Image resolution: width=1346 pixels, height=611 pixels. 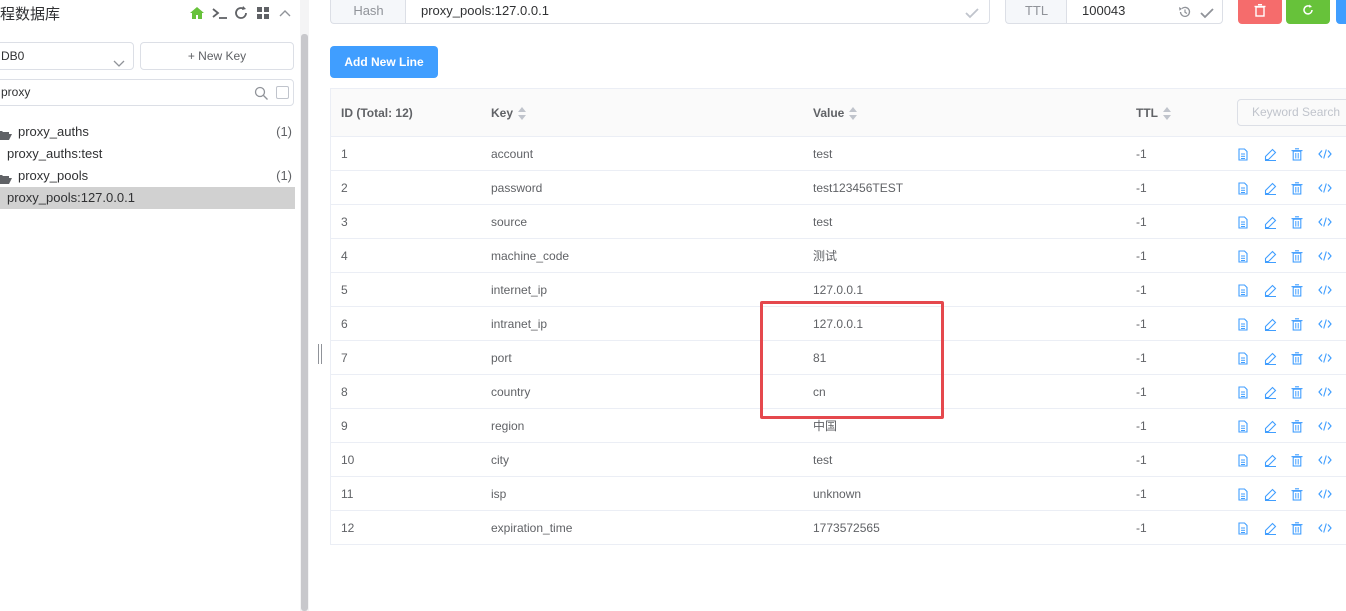 What do you see at coordinates (499, 494) in the screenshot?
I see `cell-key: isp` at bounding box center [499, 494].